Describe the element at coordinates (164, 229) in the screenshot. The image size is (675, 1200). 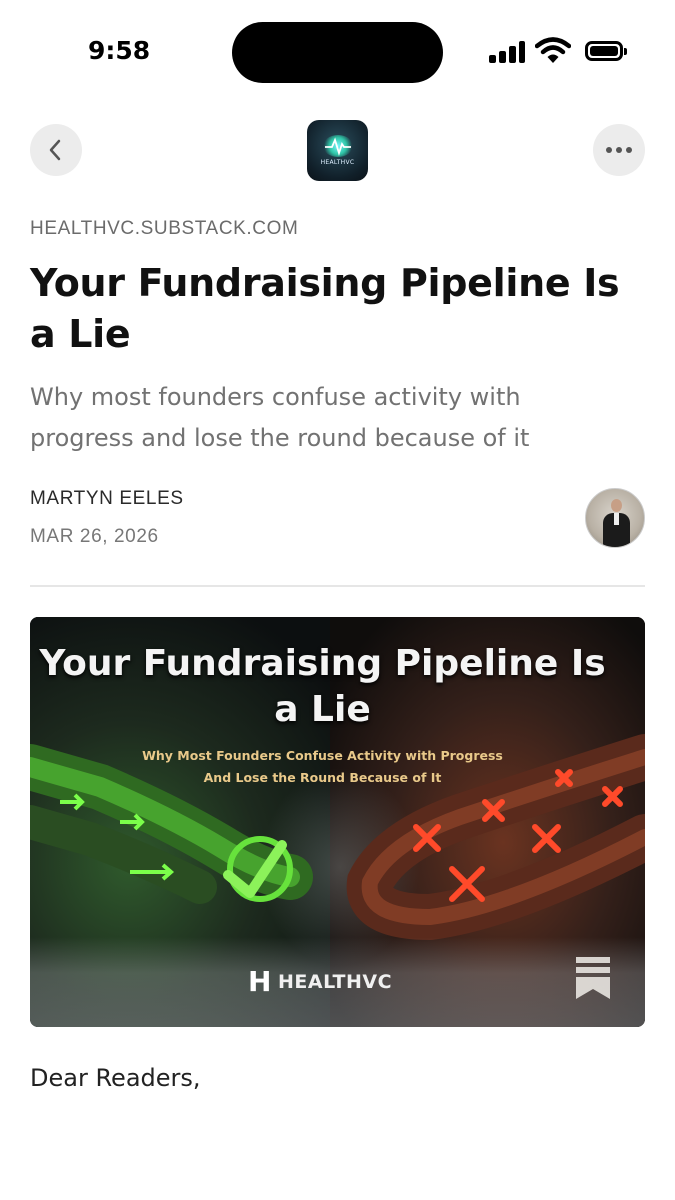
I see `publication-domain: HEALTHVC.SUBSTACK.COM` at that location.